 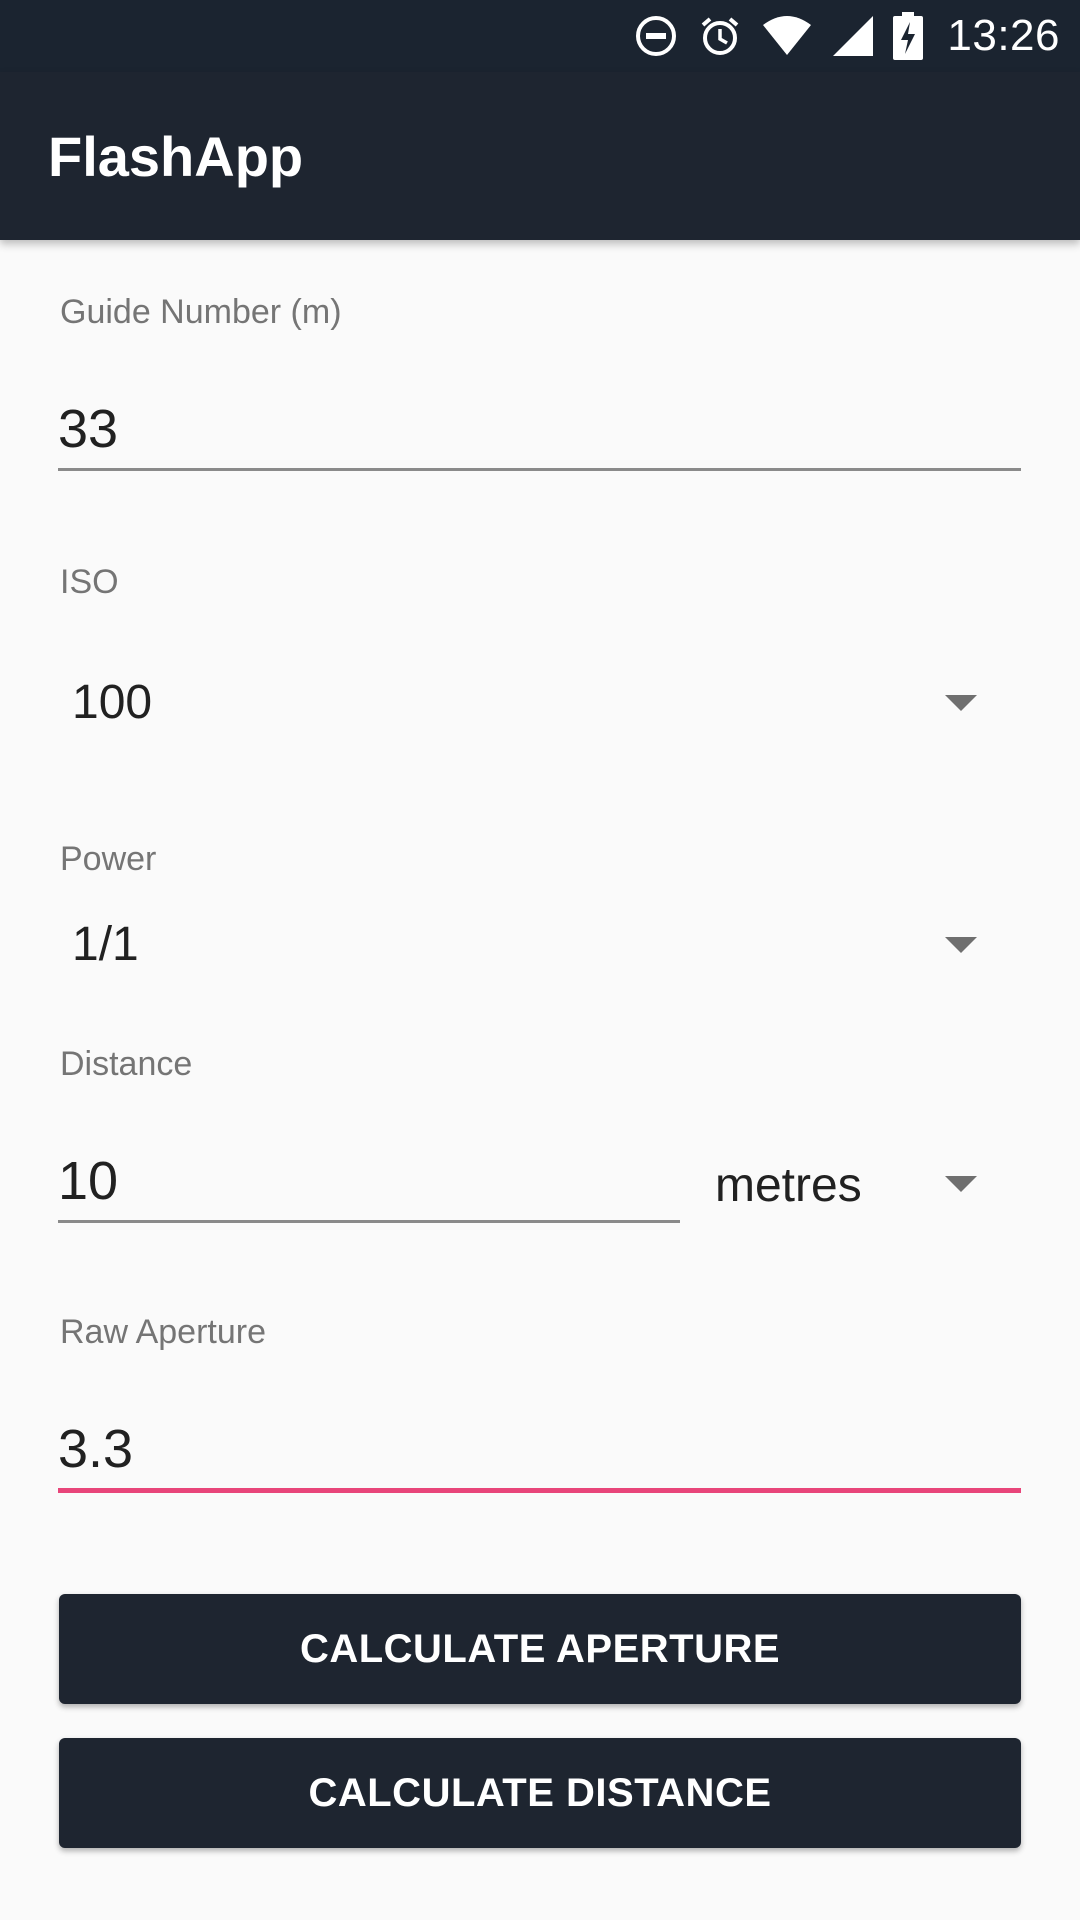 I want to click on cell-signal-icon, so click(x=853, y=36).